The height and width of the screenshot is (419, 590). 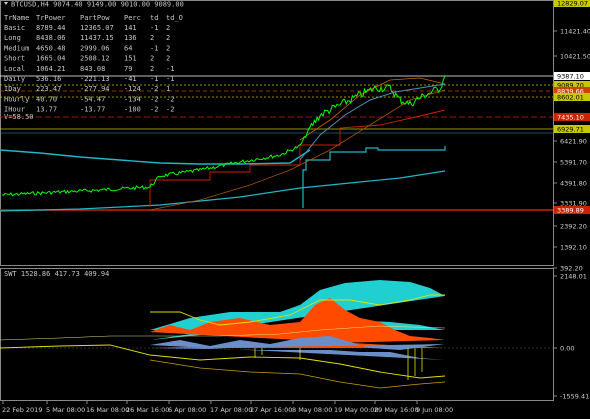 What do you see at coordinates (132, 110) in the screenshot?
I see `table-cell: -100` at bounding box center [132, 110].